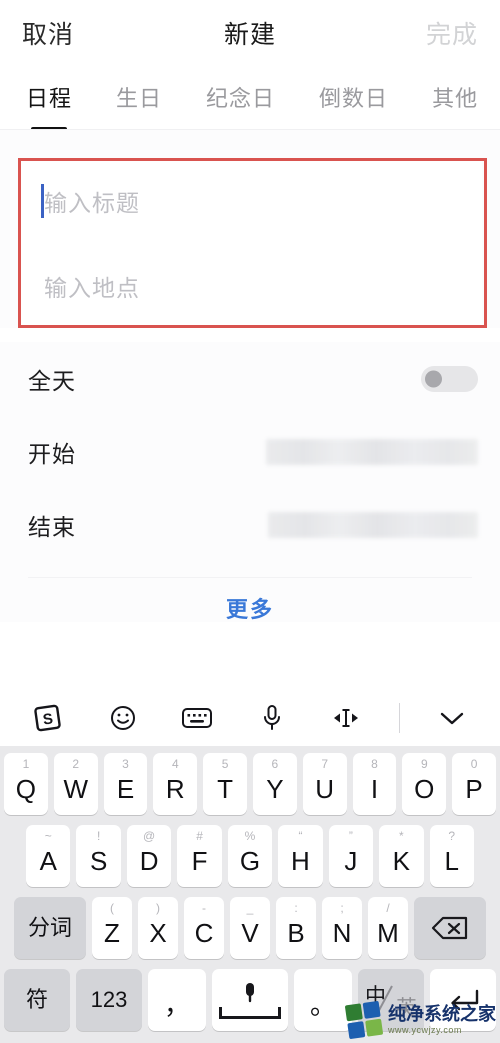  What do you see at coordinates (197, 718) in the screenshot?
I see `keyboard-icon` at bounding box center [197, 718].